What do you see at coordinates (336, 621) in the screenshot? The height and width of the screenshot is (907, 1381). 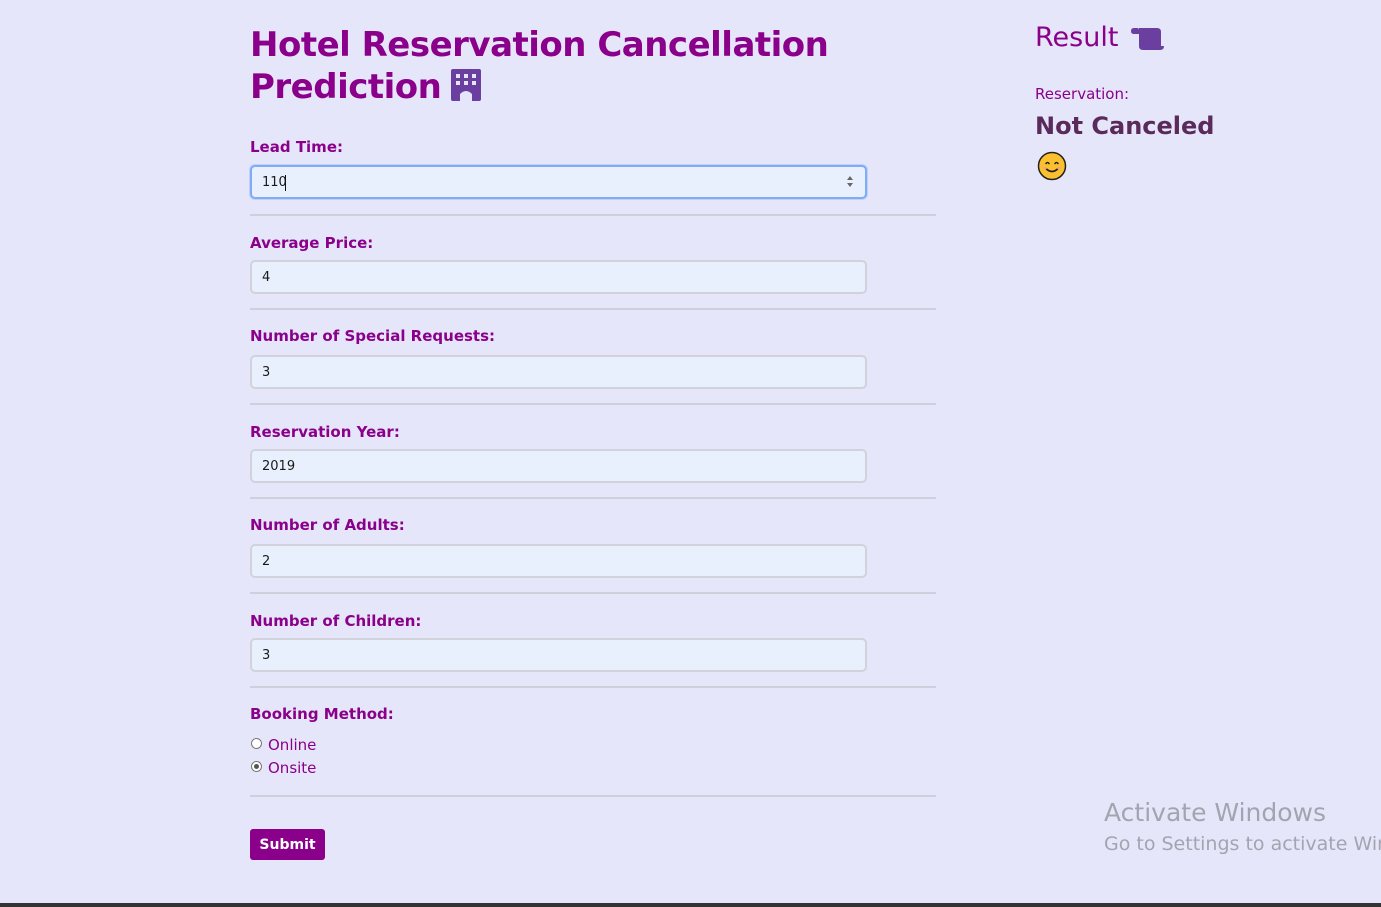 I see `children-label: Number of Children:` at bounding box center [336, 621].